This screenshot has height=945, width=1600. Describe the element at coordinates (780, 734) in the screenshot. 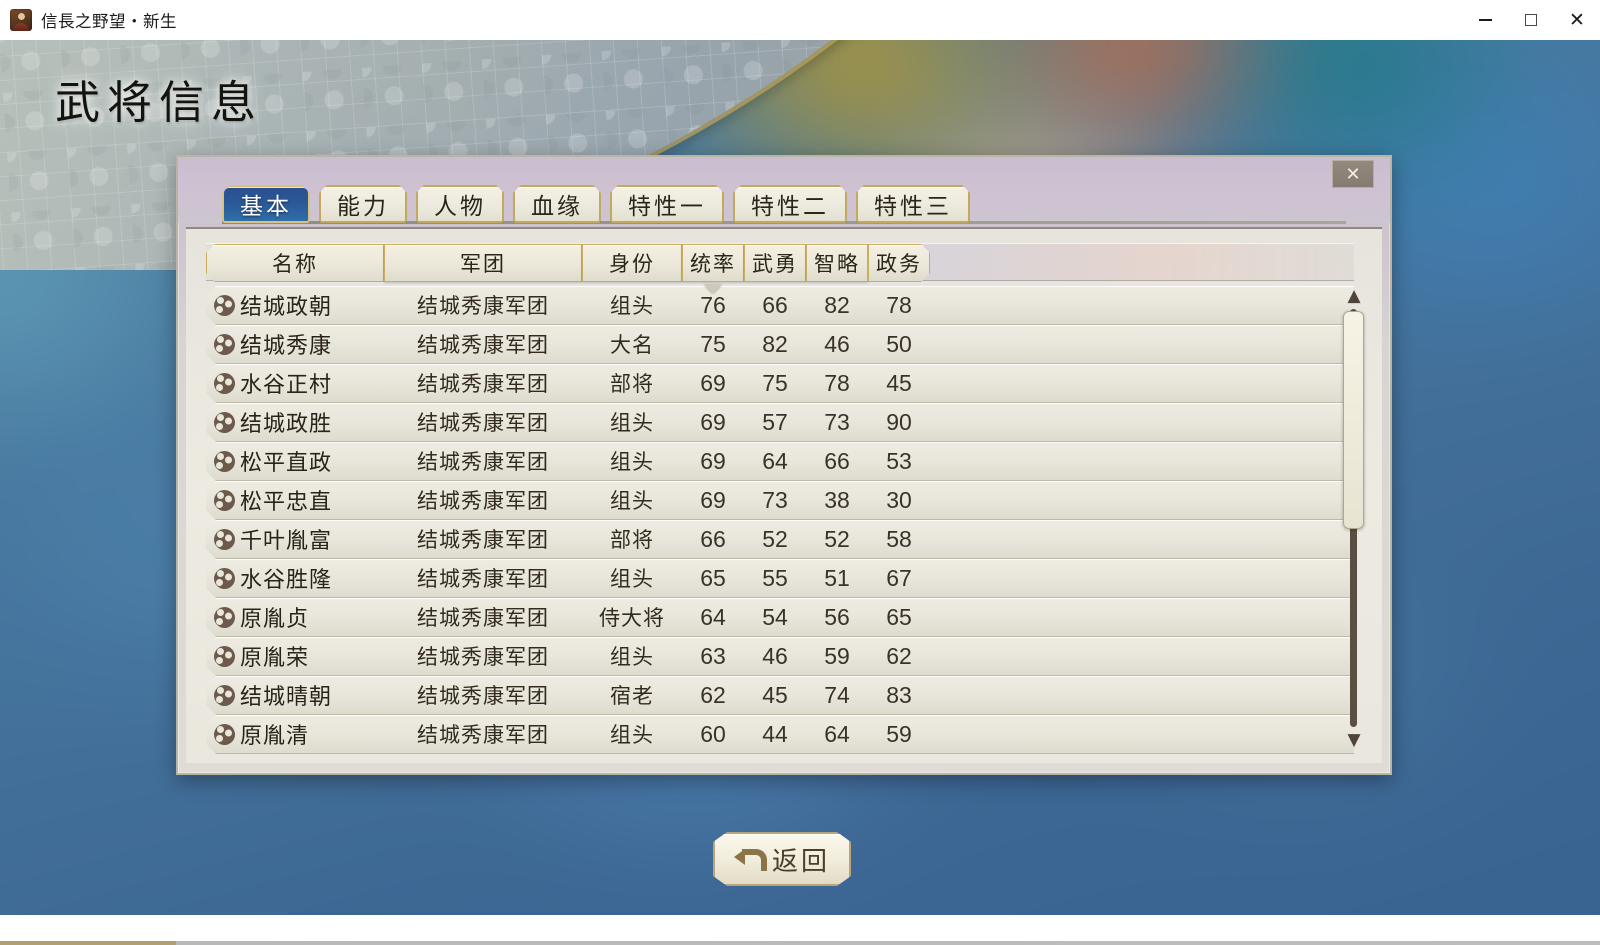

I see `table-row: 原胤清 结城秀康军团 组头 60 44 64 59` at that location.